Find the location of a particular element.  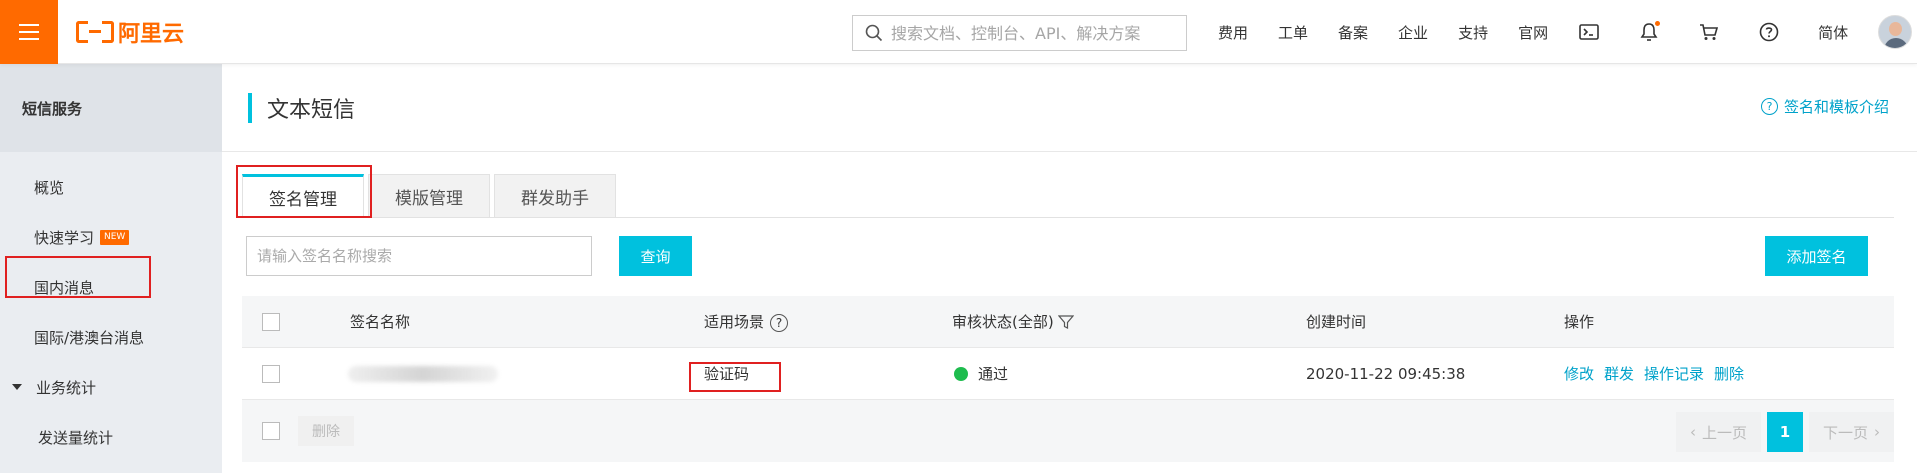

chevron-left-icon: ‹ is located at coordinates (1692, 432).